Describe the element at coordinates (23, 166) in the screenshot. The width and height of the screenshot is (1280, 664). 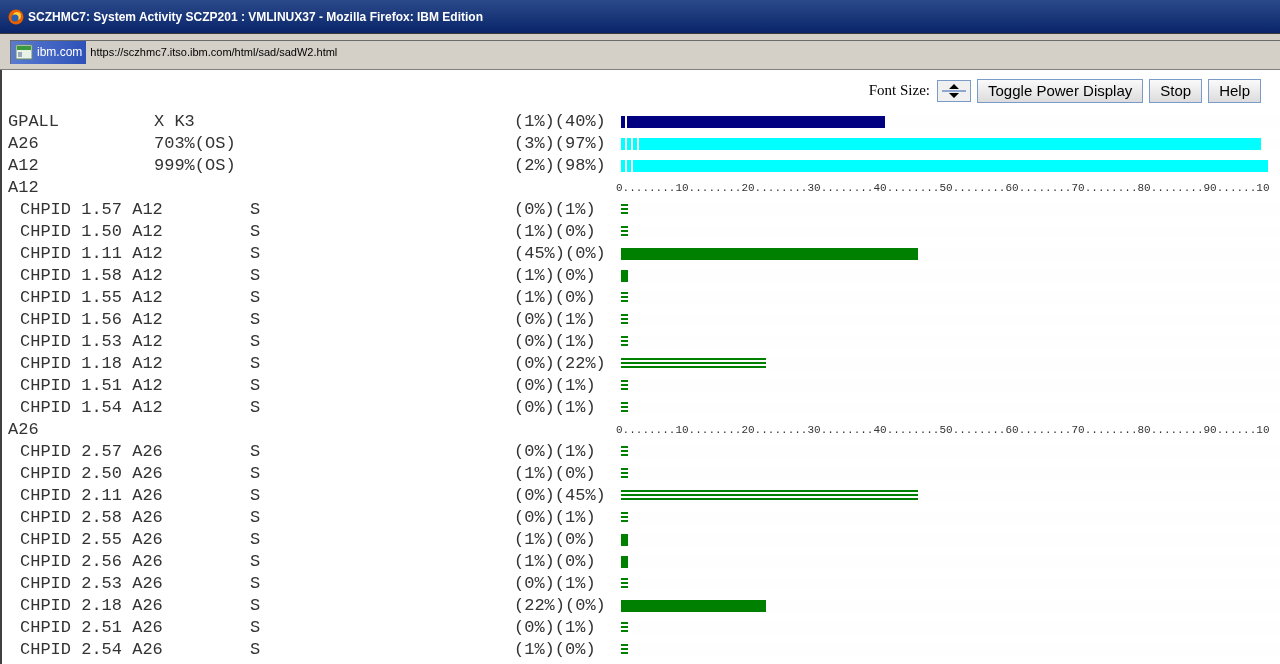
I see `summary-name: A12` at that location.